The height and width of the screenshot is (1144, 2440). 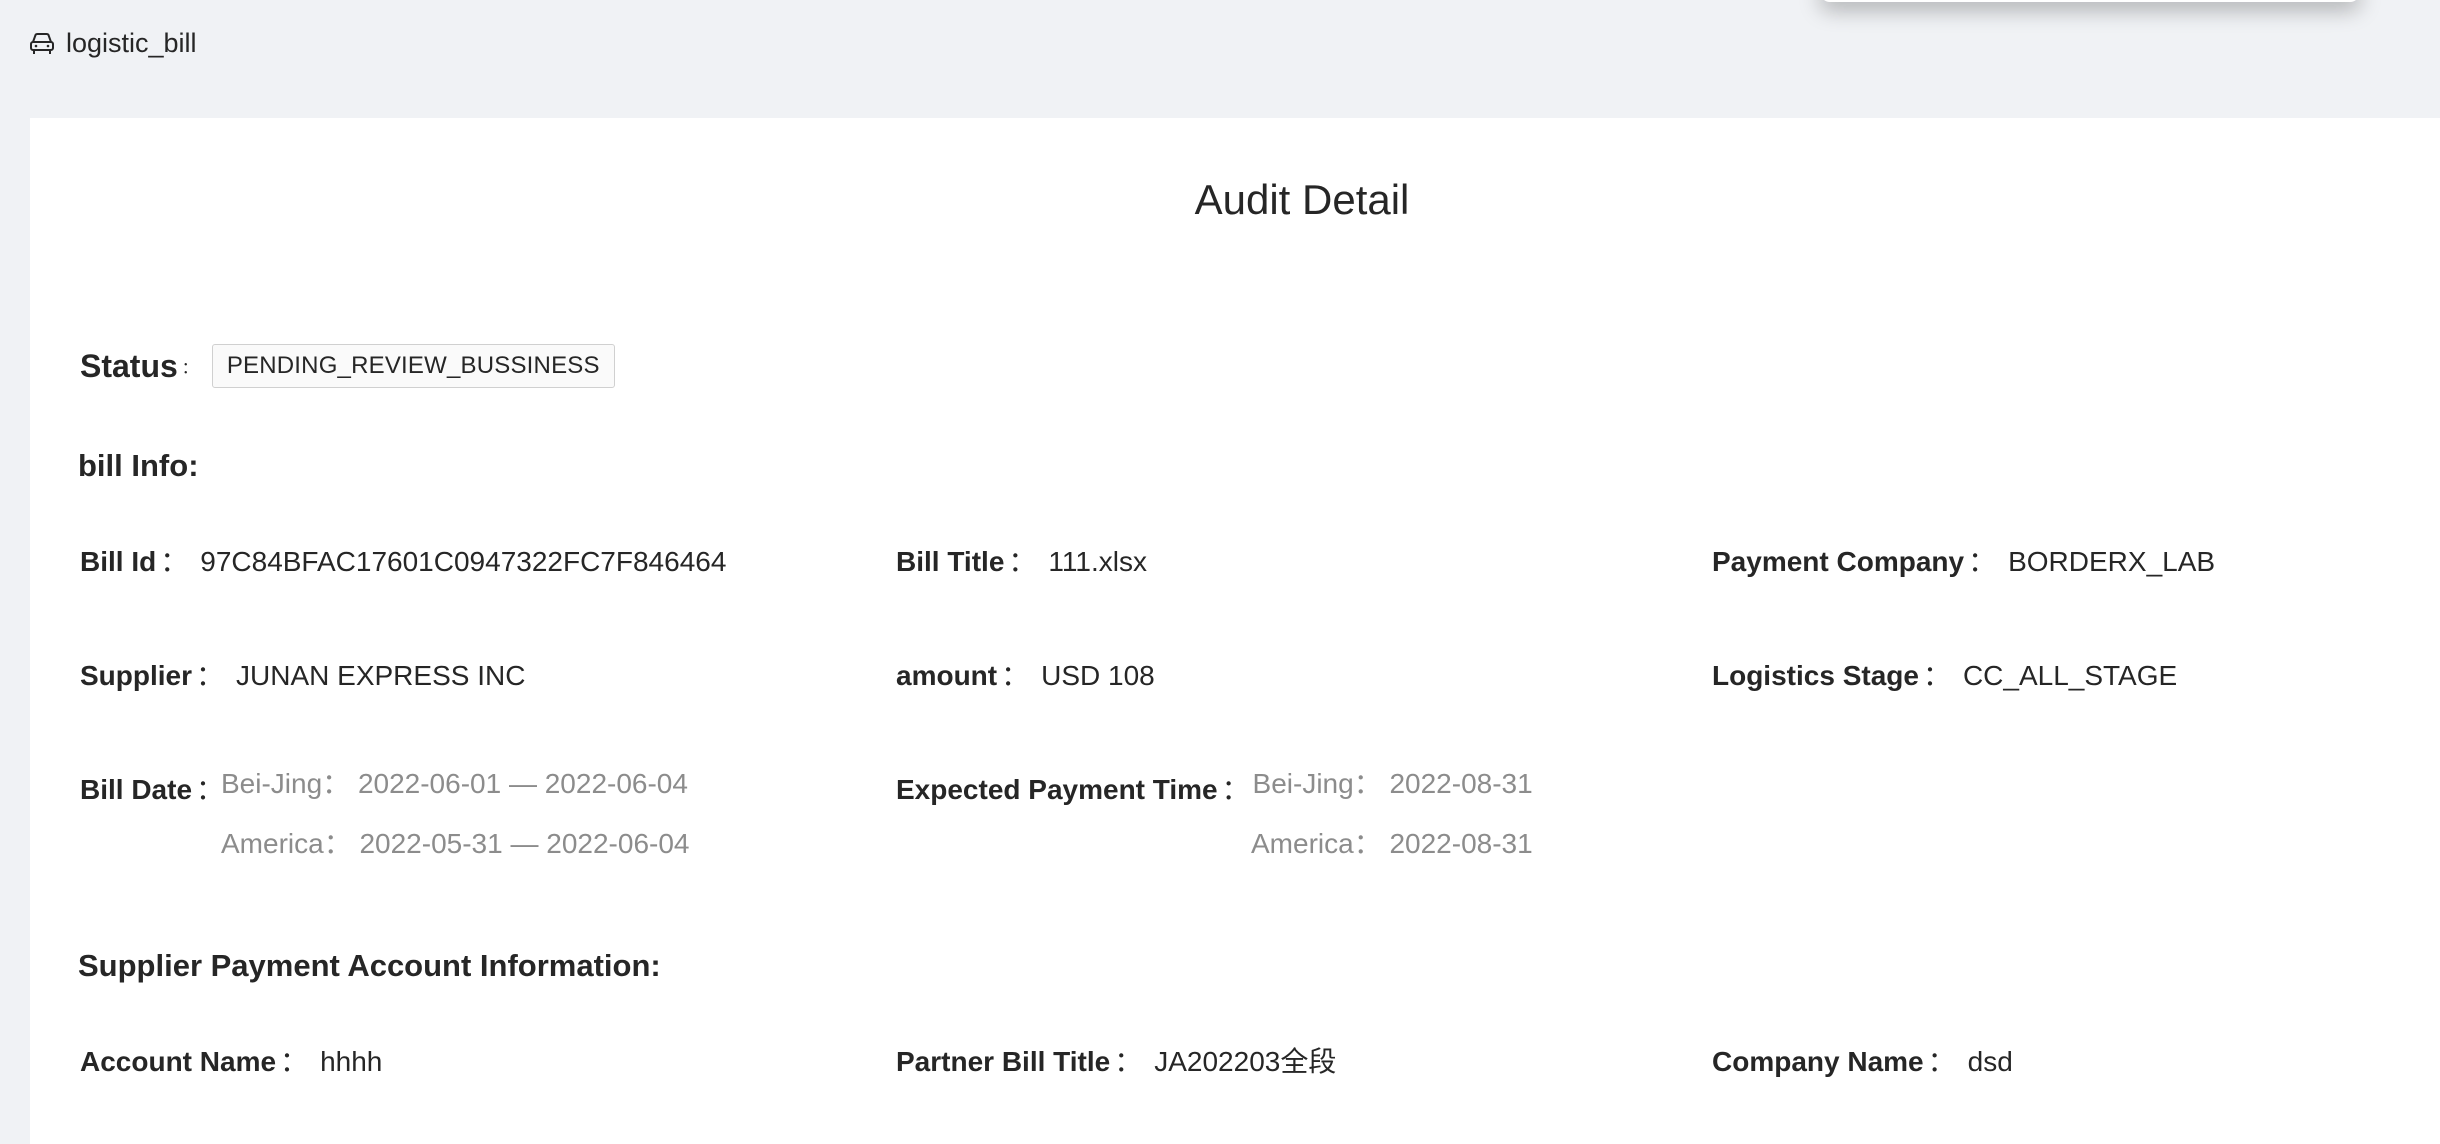 I want to click on dropdown-popup, so click(x=2090, y=1).